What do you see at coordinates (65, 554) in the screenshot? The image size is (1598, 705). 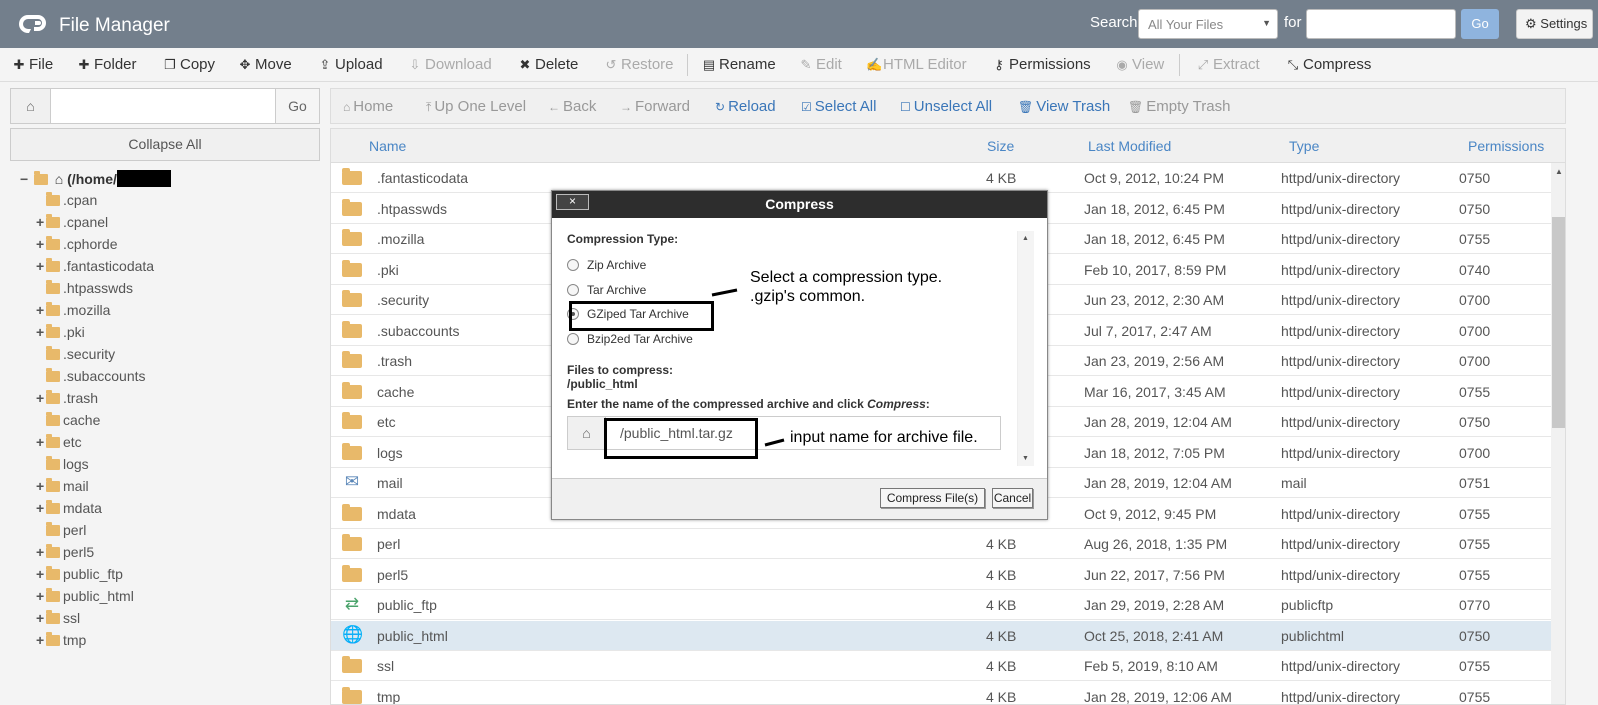 I see `tree-item: + perl5` at bounding box center [65, 554].